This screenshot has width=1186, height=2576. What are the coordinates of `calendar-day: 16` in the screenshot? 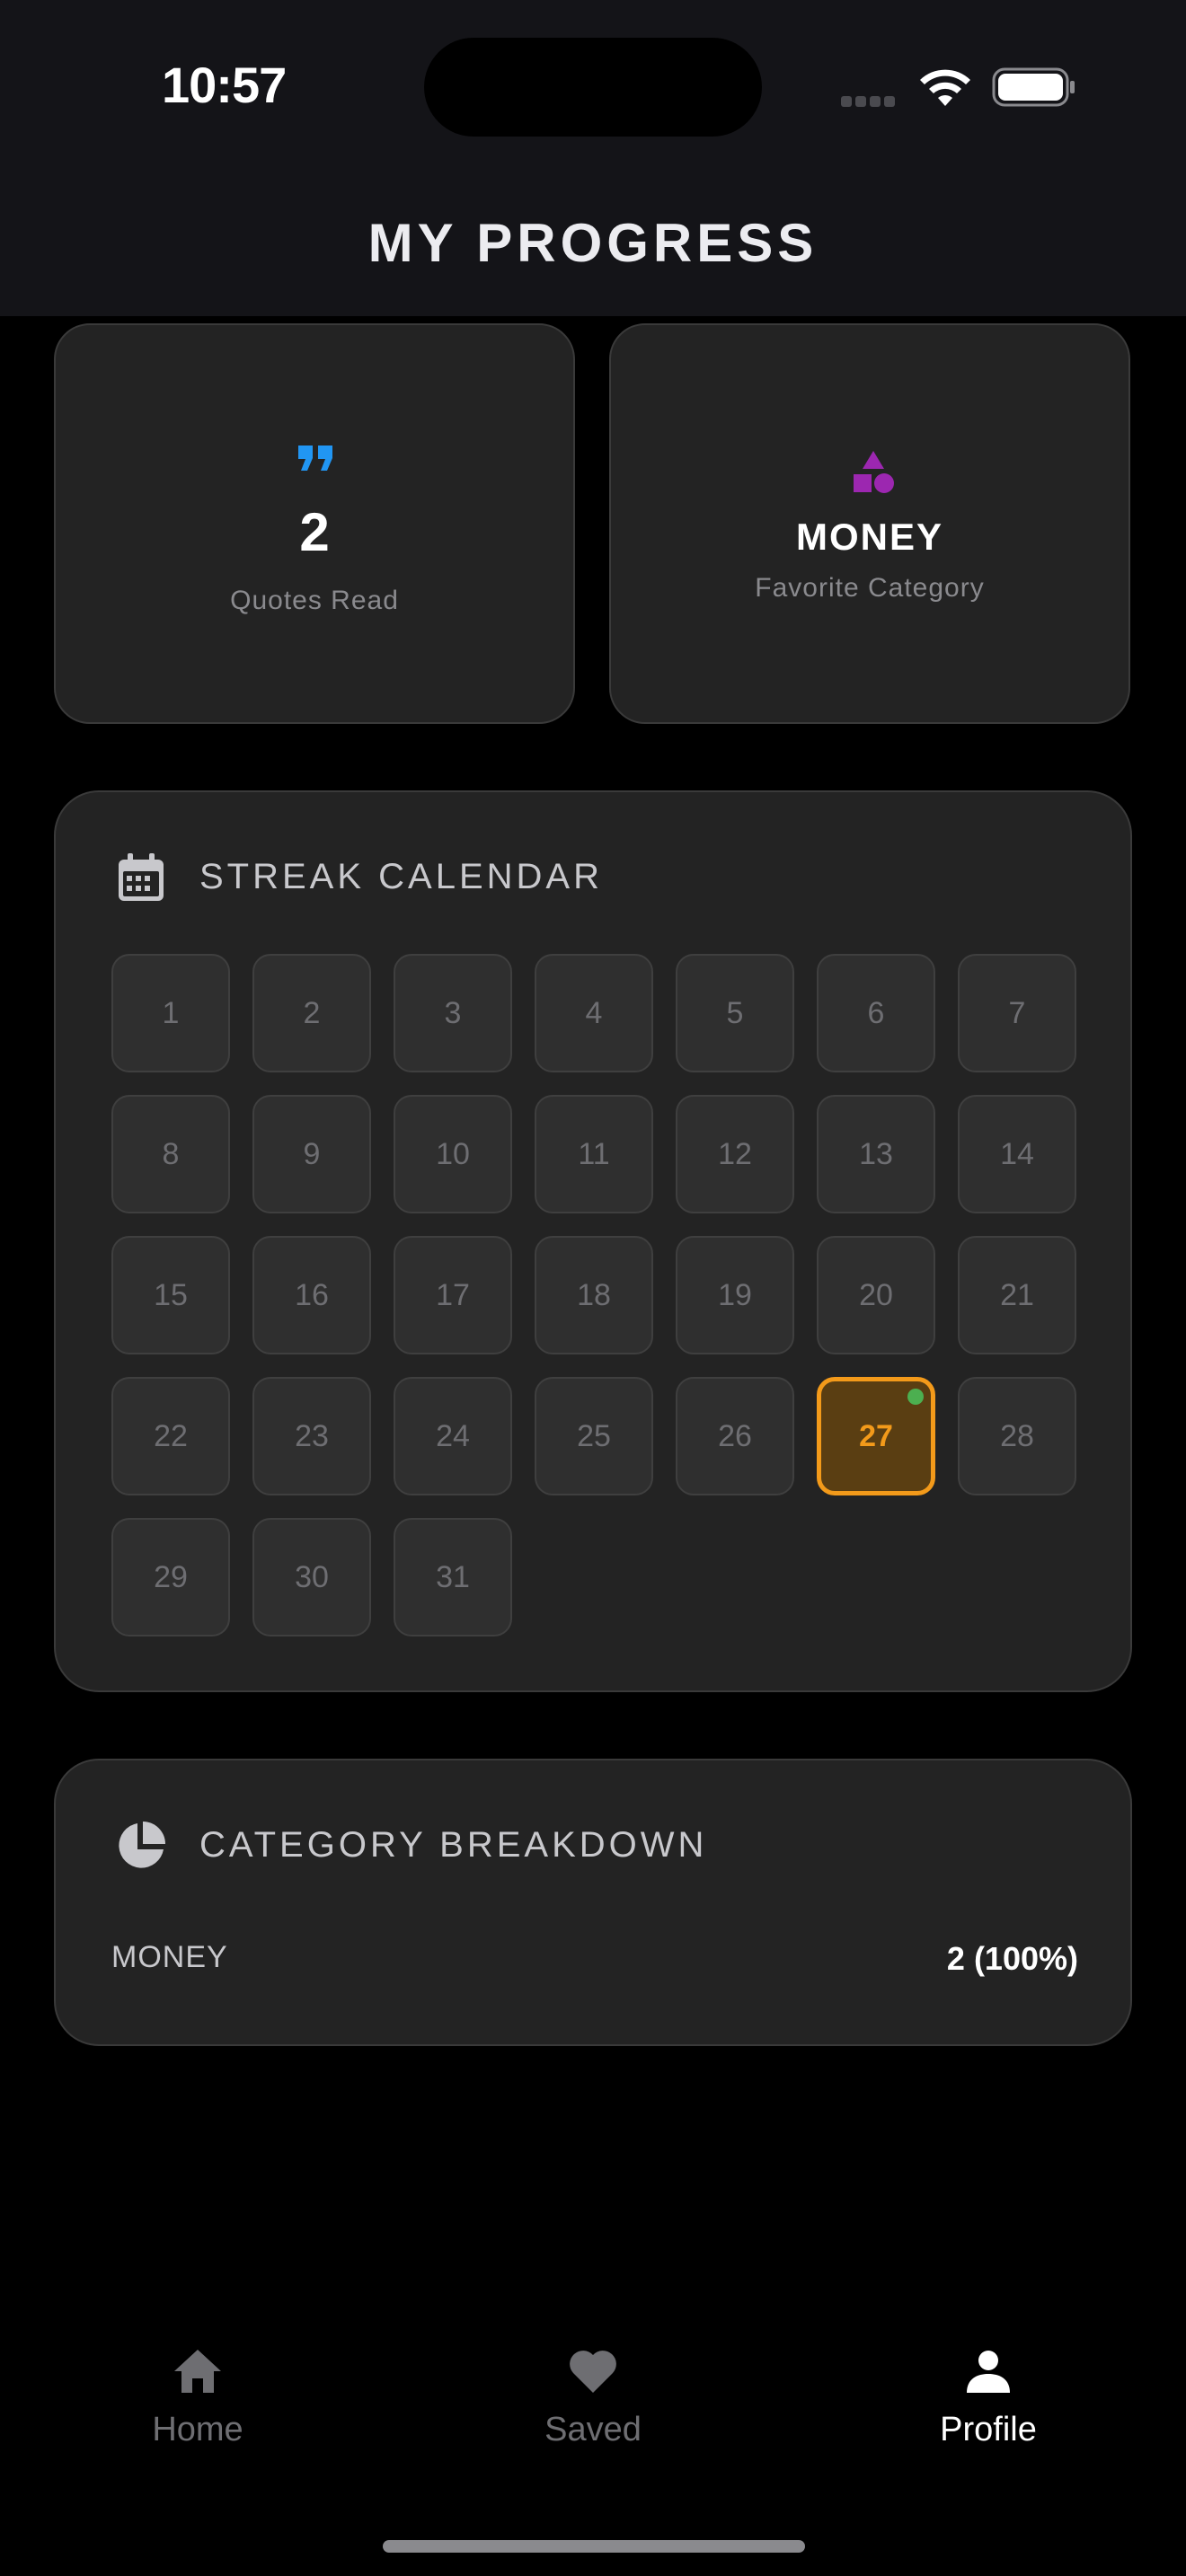 It's located at (311, 1295).